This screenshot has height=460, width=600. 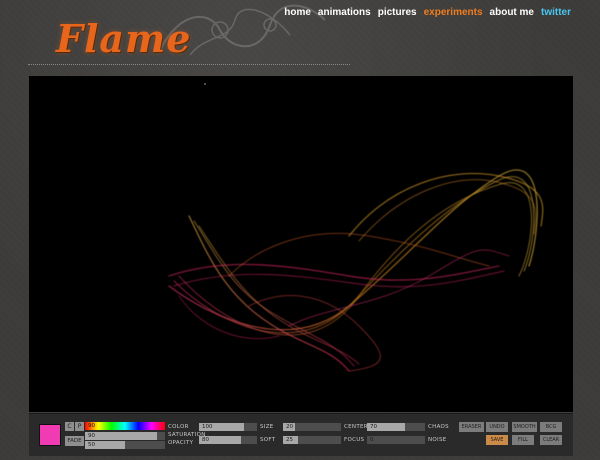 I want to click on fill-button: FILL, so click(x=523, y=440).